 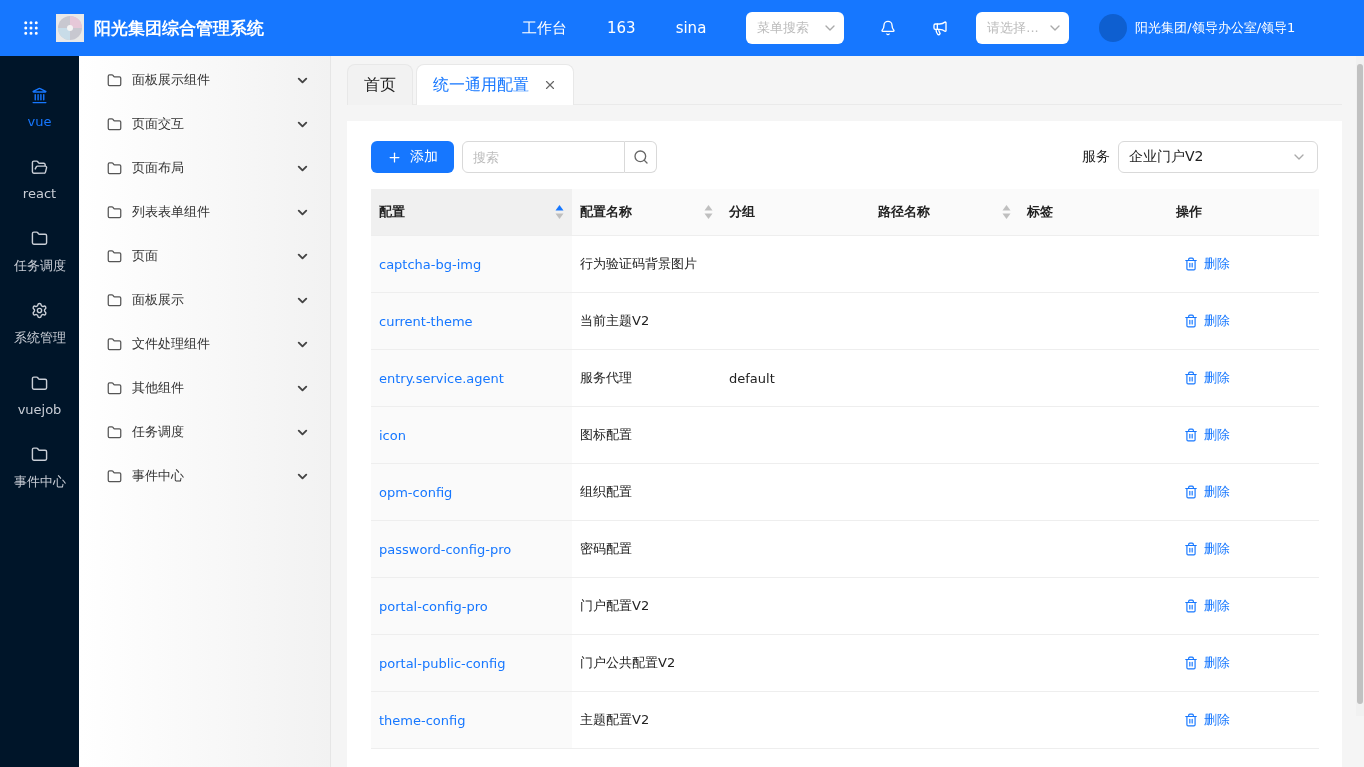 I want to click on submenu-item: 其他组件, so click(x=204, y=388).